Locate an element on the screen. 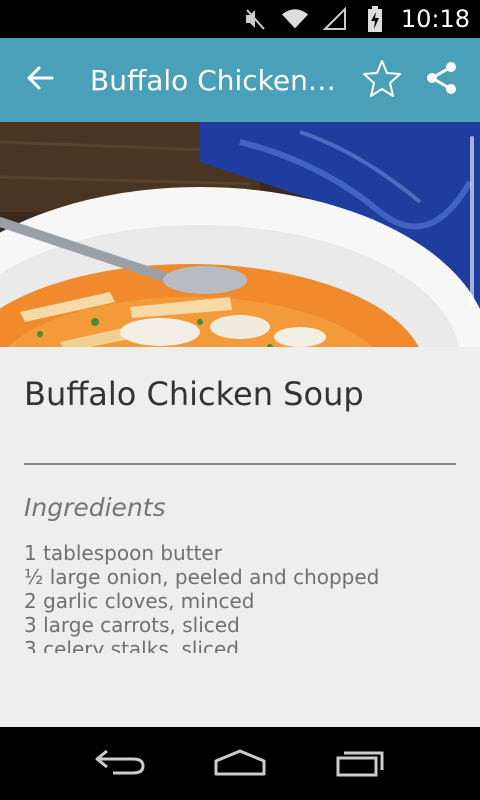  star-outline-icon is located at coordinates (382, 80).